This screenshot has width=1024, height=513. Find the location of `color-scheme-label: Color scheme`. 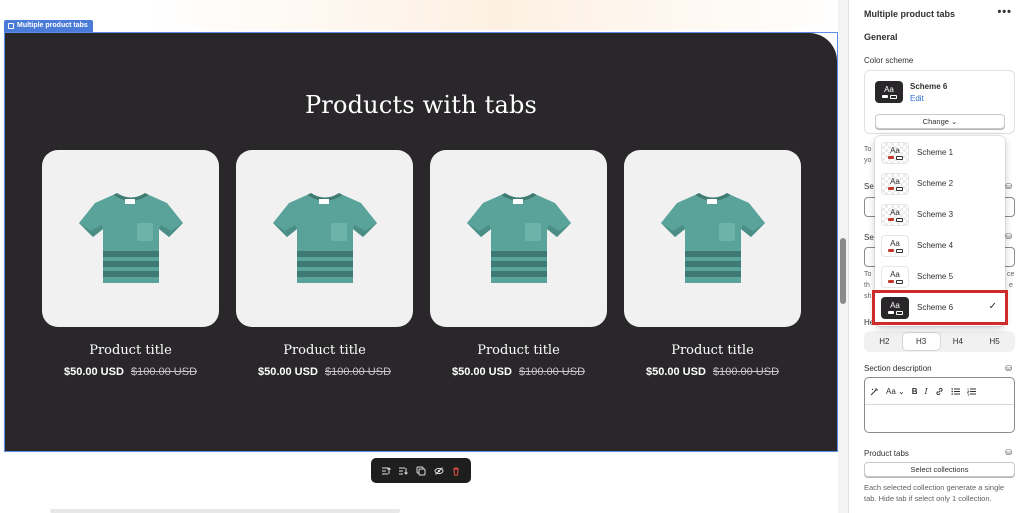

color-scheme-label: Color scheme is located at coordinates (889, 60).